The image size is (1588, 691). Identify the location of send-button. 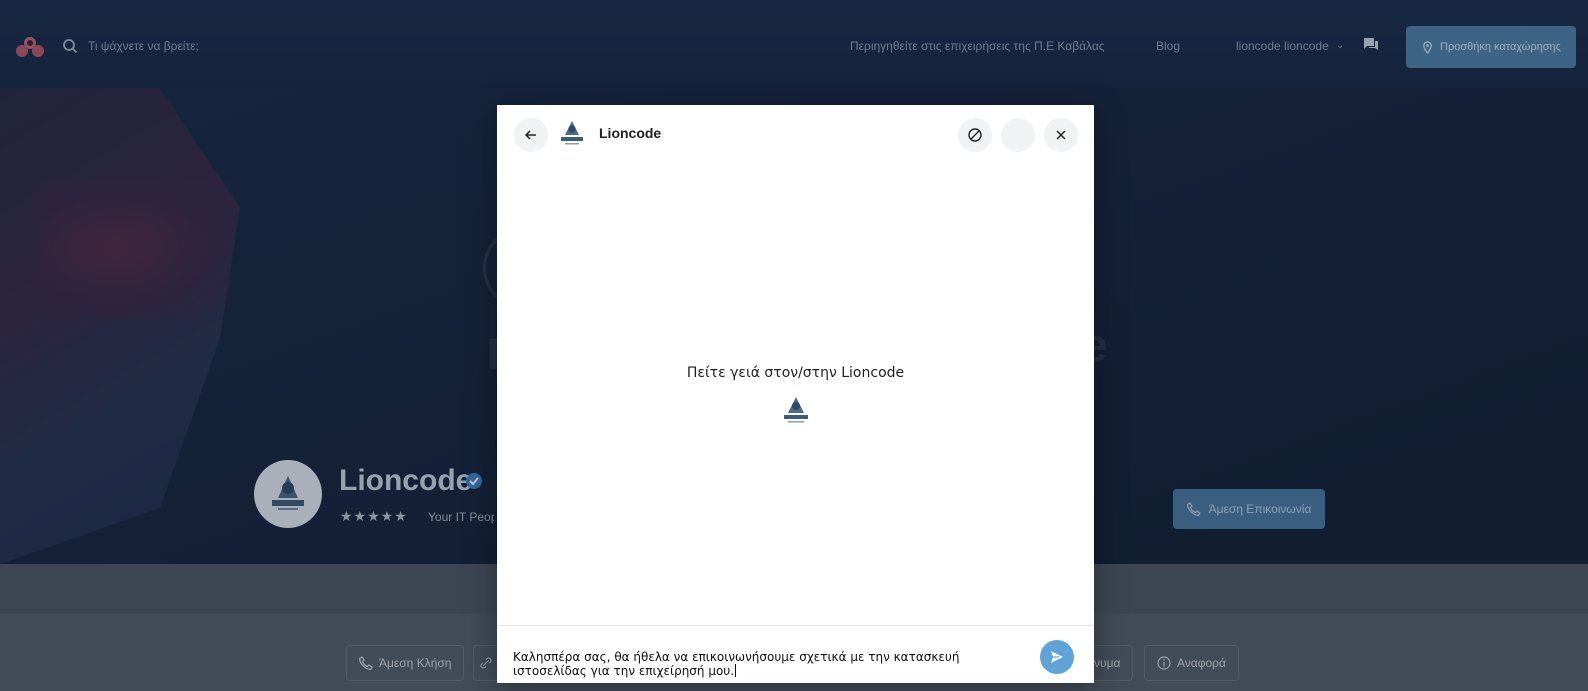
(1057, 657).